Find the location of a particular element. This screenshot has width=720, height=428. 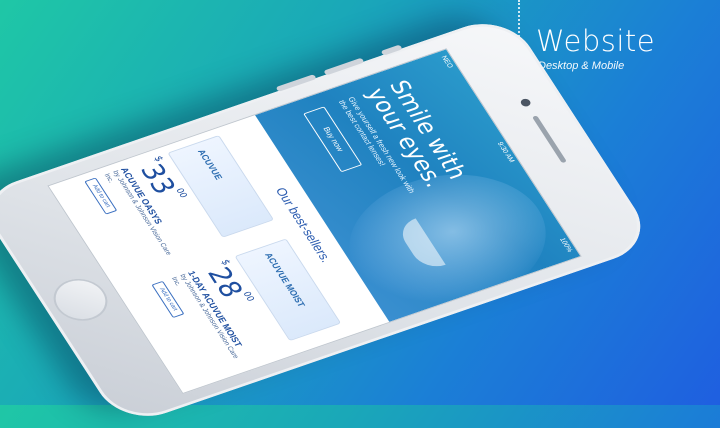

mute-switch is located at coordinates (391, 50).